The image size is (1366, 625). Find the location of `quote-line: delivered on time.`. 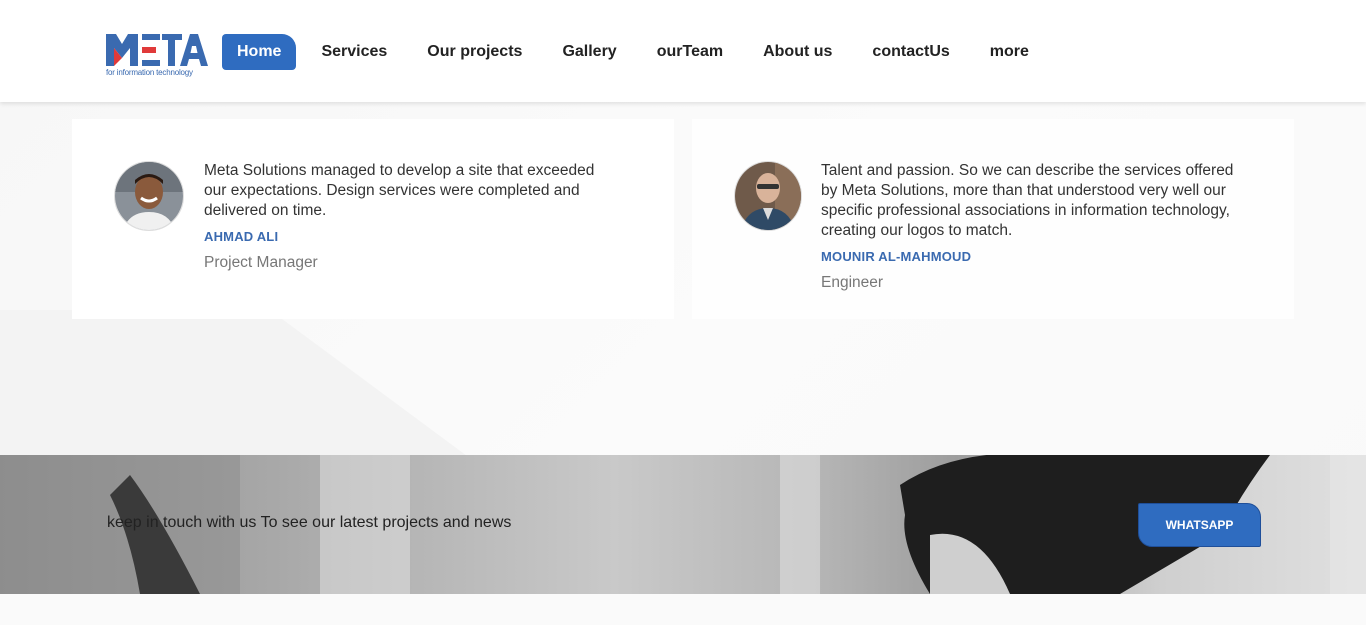

quote-line: delivered on time. is located at coordinates (265, 210).